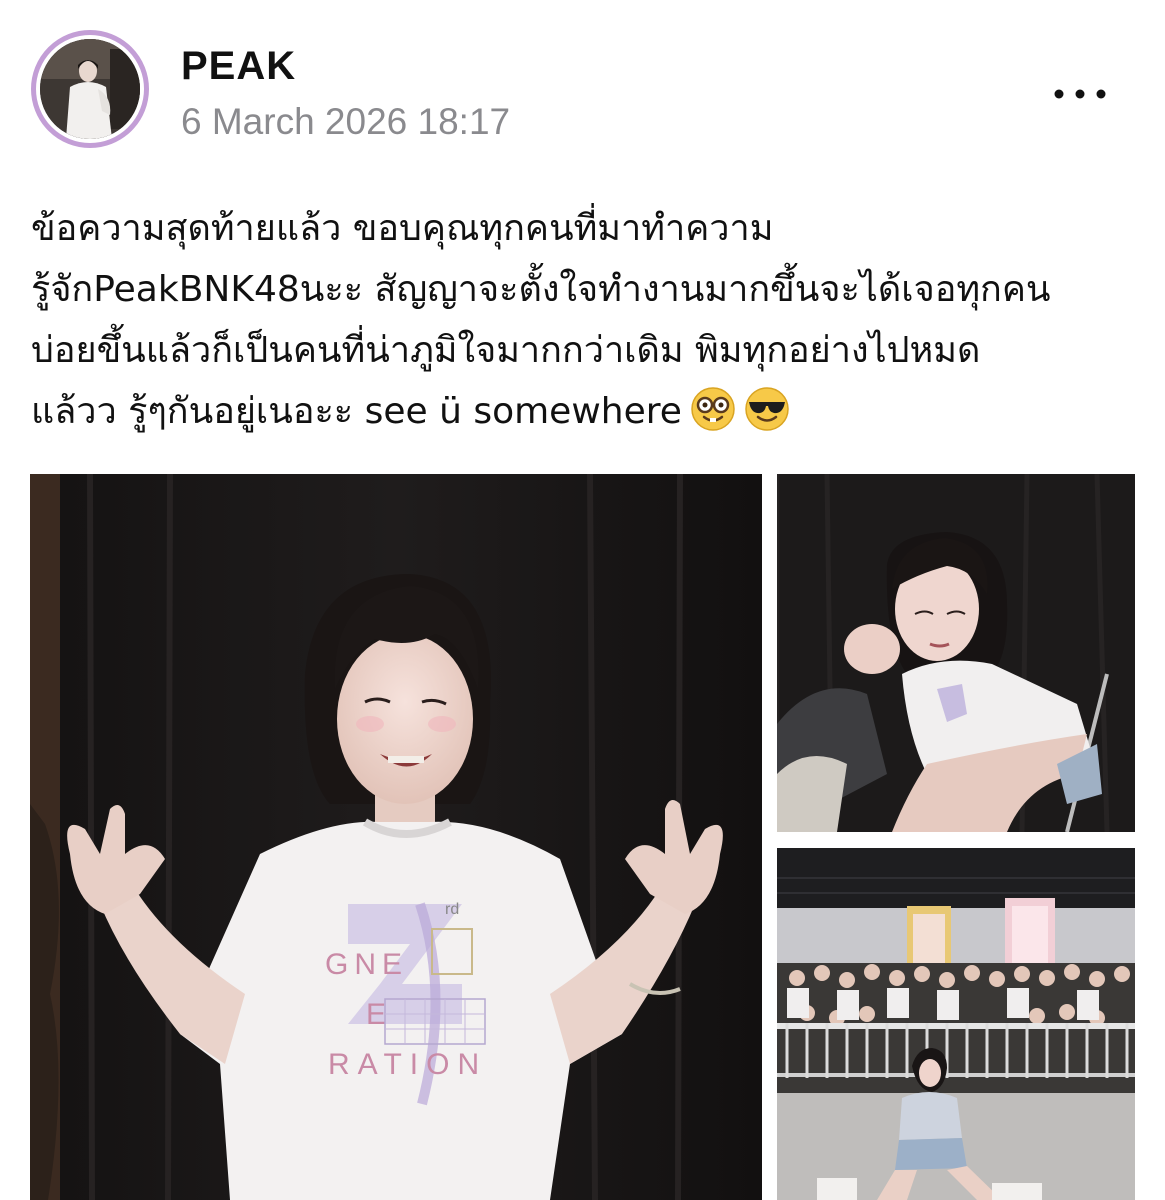 The width and height of the screenshot is (1165, 1200). I want to click on post-header: PEAK 6 March 2026 18:17, so click(582, 80).